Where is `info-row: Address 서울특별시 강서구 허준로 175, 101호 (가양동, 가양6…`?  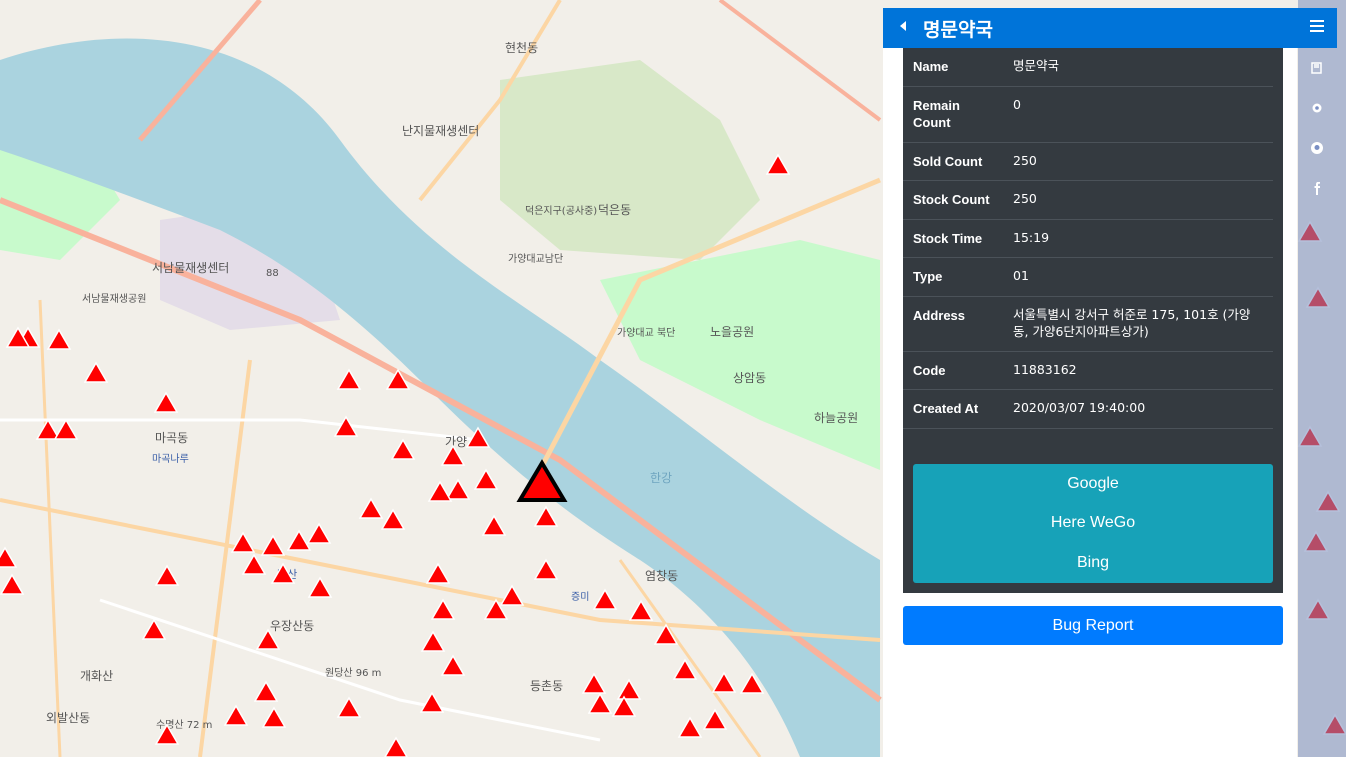
info-row: Address 서울특별시 강서구 허준로 175, 101호 (가양동, 가양6… is located at coordinates (1088, 324).